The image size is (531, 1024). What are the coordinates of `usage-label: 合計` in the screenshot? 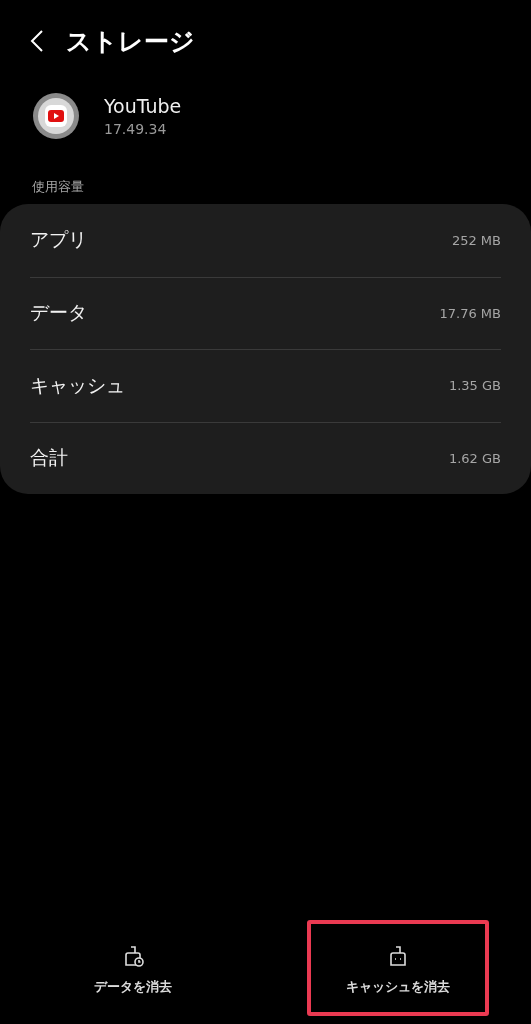 It's located at (49, 458).